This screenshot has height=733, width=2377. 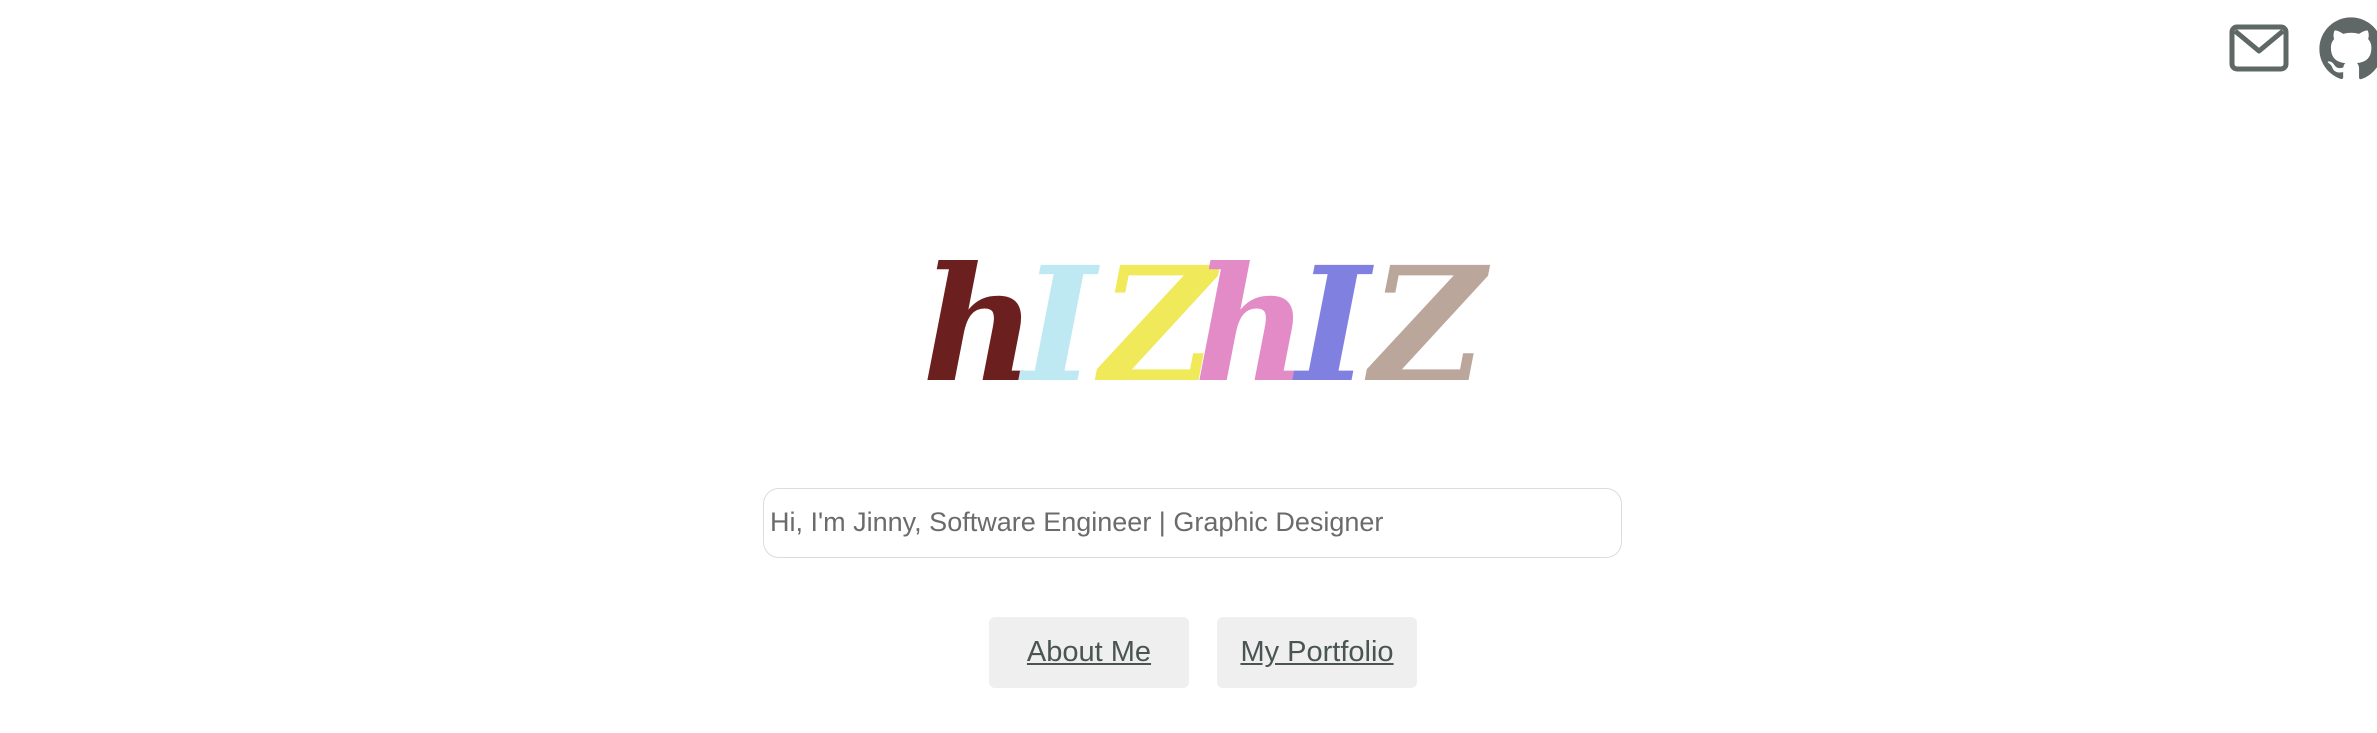 I want to click on mail-link, so click(x=2259, y=49).